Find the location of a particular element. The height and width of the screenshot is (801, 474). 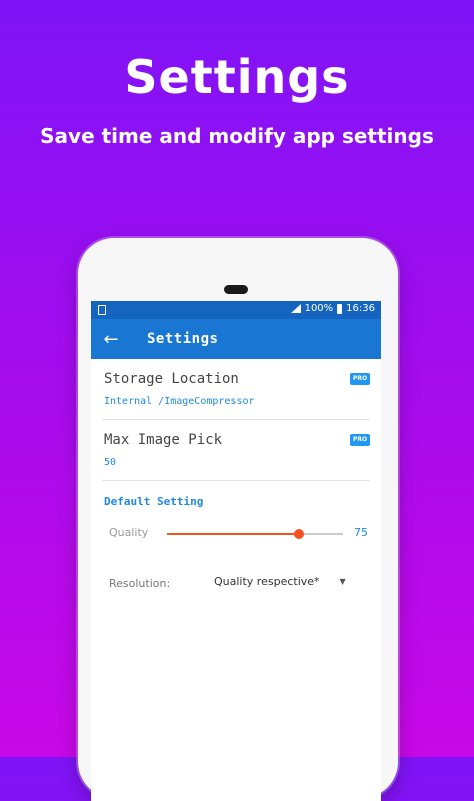

section-header-default-setting: Default Setting is located at coordinates (154, 501).